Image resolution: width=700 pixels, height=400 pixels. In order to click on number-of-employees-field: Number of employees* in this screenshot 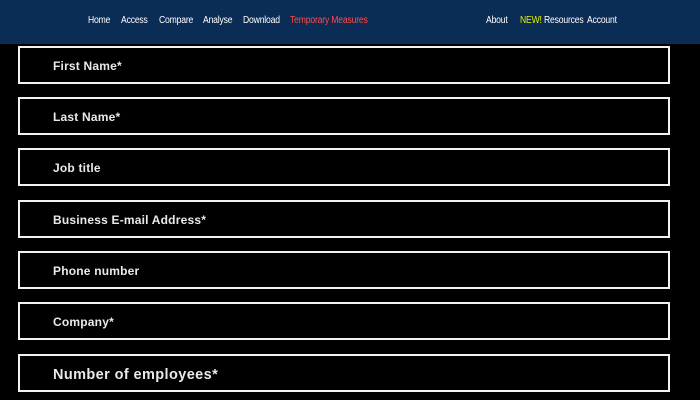, I will do `click(344, 373)`.